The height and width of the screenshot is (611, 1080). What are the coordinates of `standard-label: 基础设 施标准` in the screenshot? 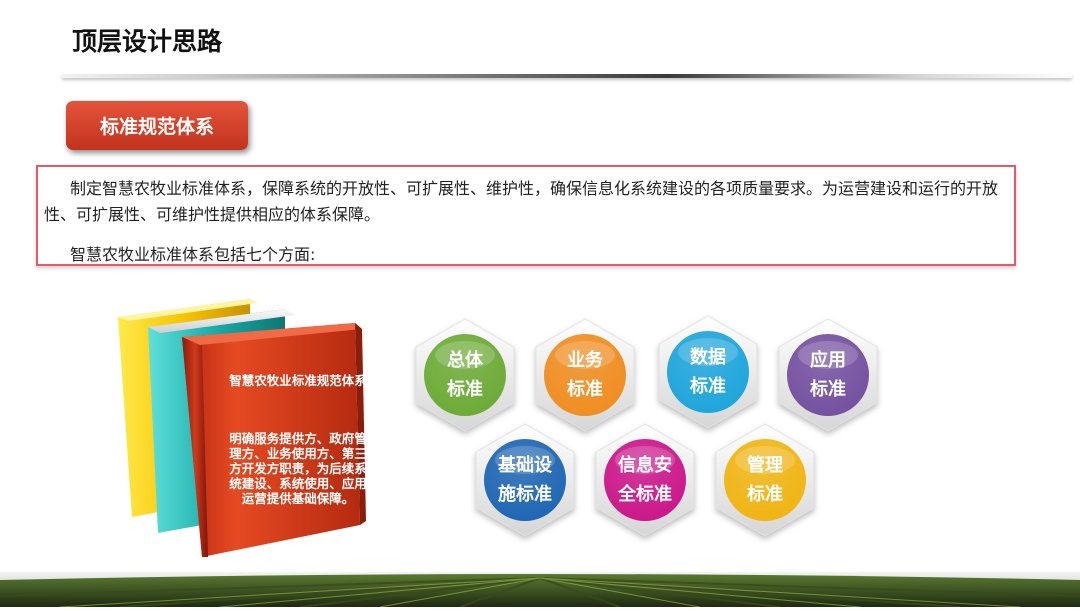 It's located at (525, 480).